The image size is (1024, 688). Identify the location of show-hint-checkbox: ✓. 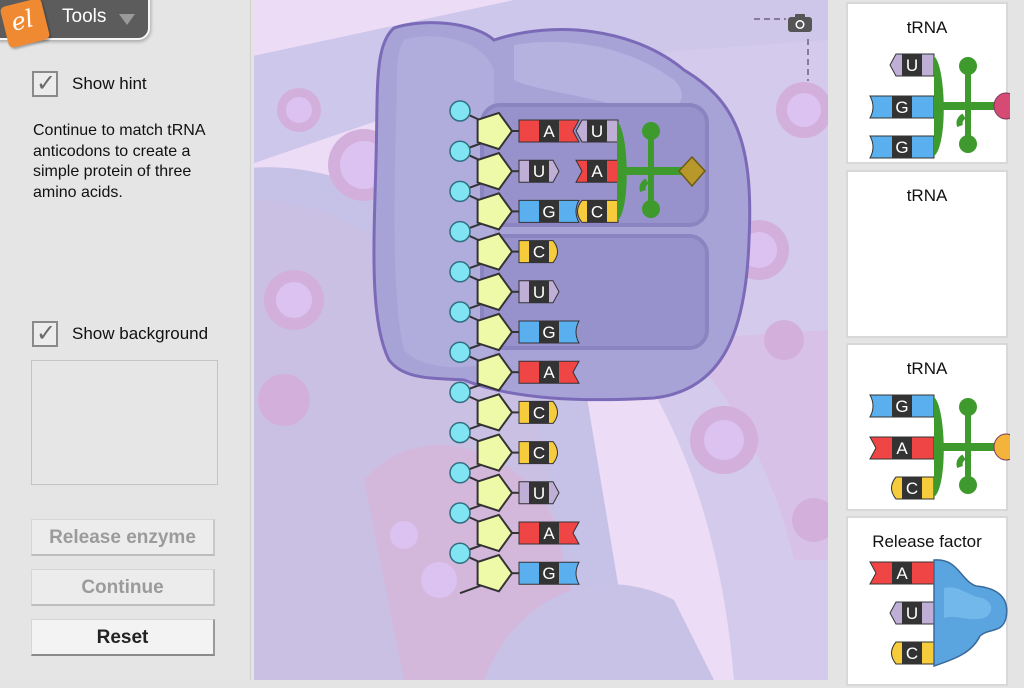
(45, 83).